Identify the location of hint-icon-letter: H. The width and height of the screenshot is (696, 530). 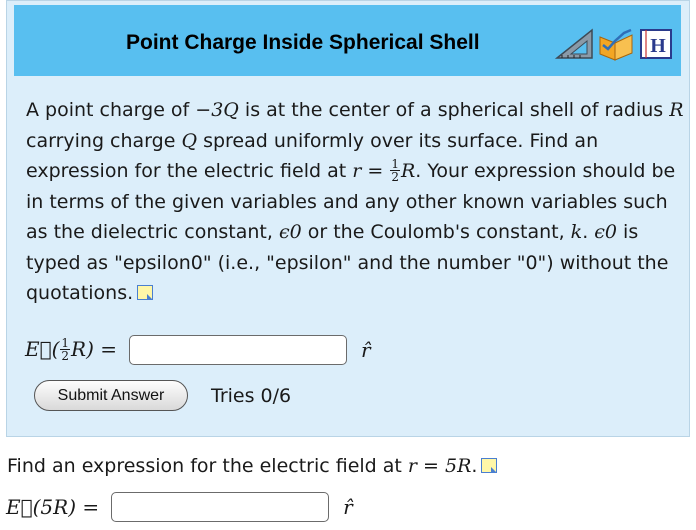
(658, 46).